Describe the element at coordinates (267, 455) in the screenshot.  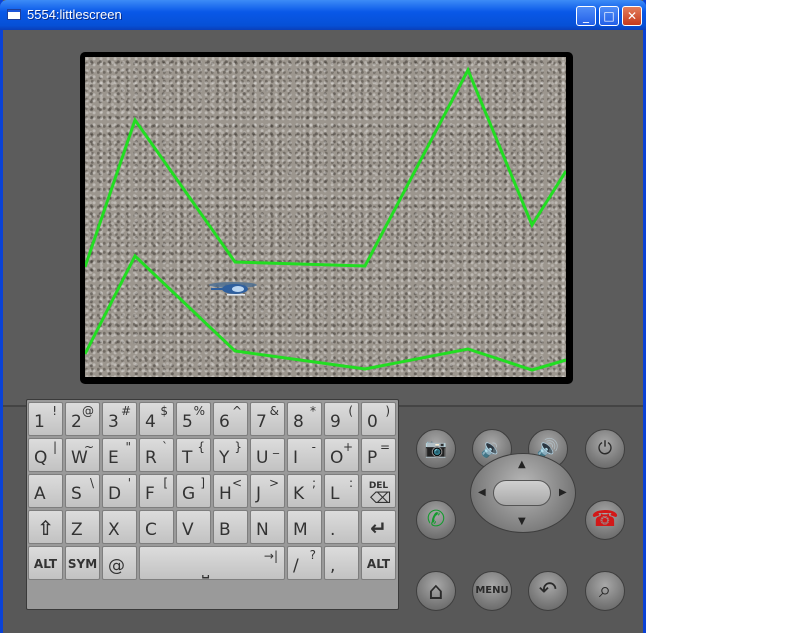
I see `key-u: U _` at that location.